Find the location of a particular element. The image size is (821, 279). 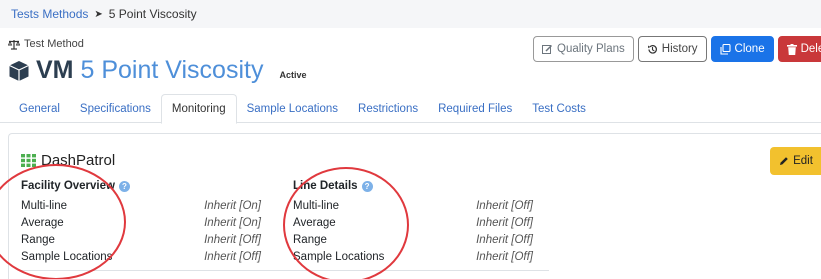

line-row: Average Inherit [Off] is located at coordinates (413, 222).